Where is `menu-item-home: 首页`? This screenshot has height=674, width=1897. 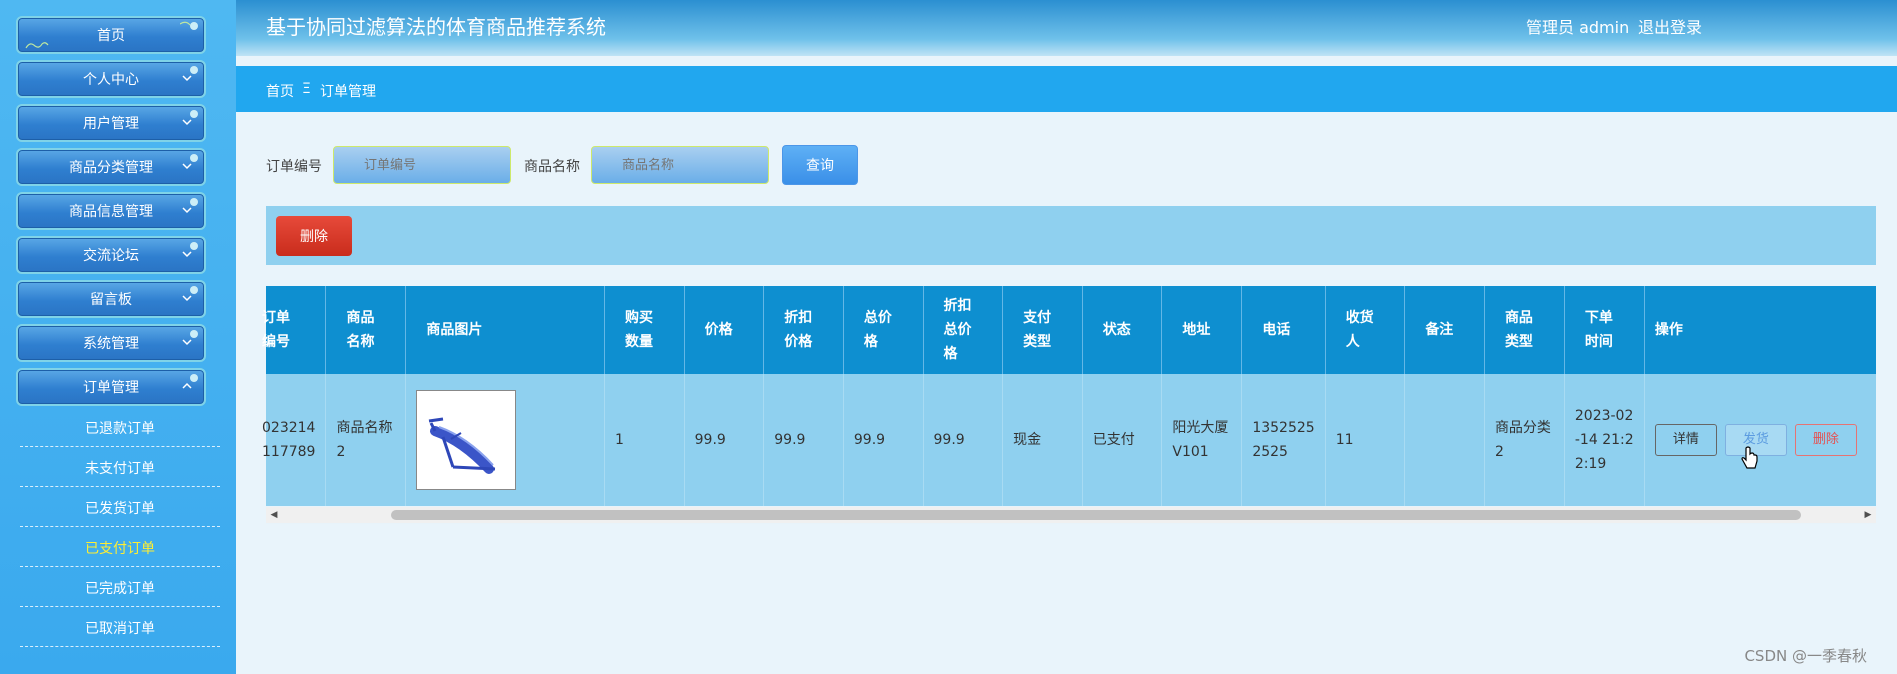
menu-item-home: 首页 is located at coordinates (111, 35).